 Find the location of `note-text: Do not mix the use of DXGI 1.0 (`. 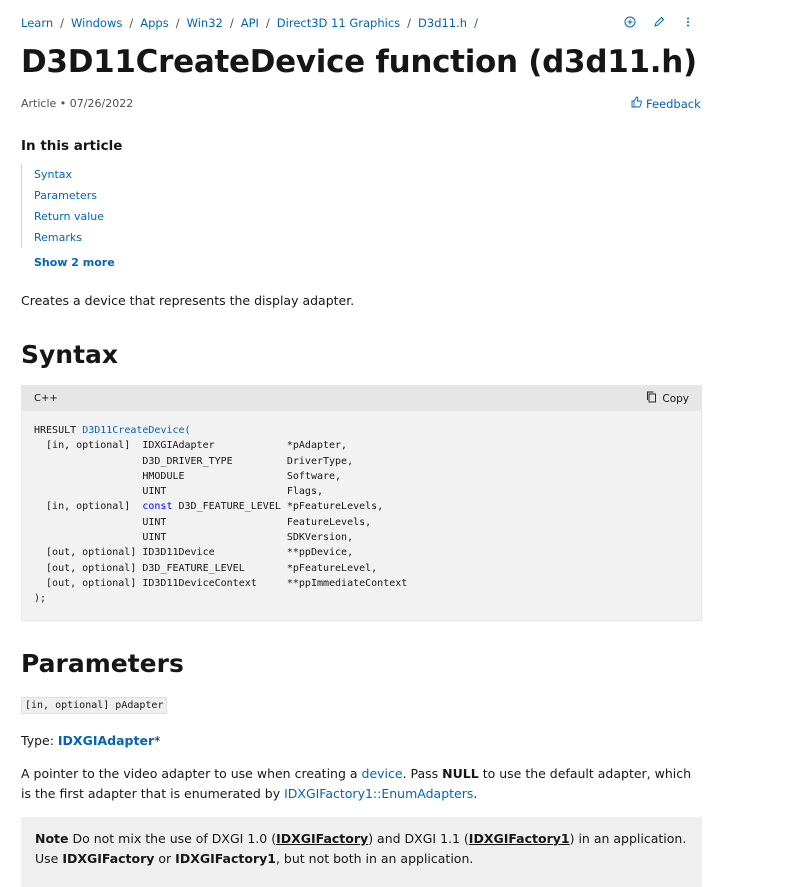

note-text: Do not mix the use of DXGI 1.0 ( is located at coordinates (172, 838).